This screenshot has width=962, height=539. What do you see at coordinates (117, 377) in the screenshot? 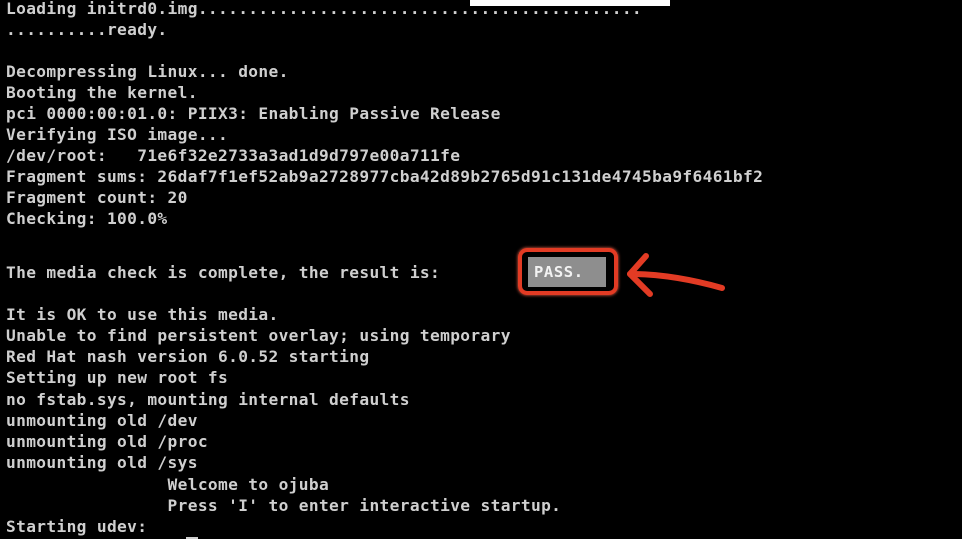
I see `console-line: Setting up new root fs` at bounding box center [117, 377].